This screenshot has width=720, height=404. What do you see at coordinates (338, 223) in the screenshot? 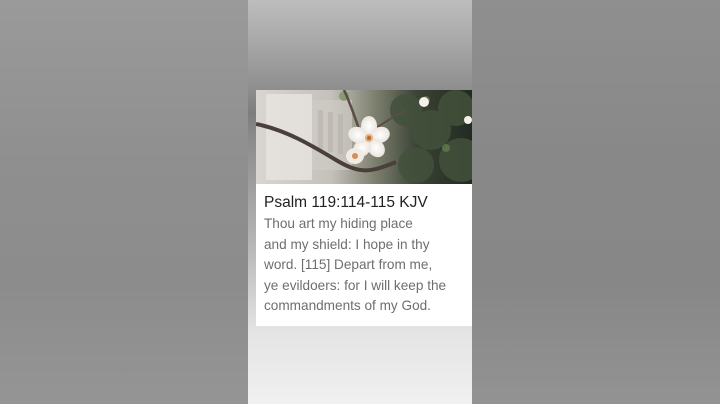
I see `verse-line: Thou art my hiding place` at bounding box center [338, 223].